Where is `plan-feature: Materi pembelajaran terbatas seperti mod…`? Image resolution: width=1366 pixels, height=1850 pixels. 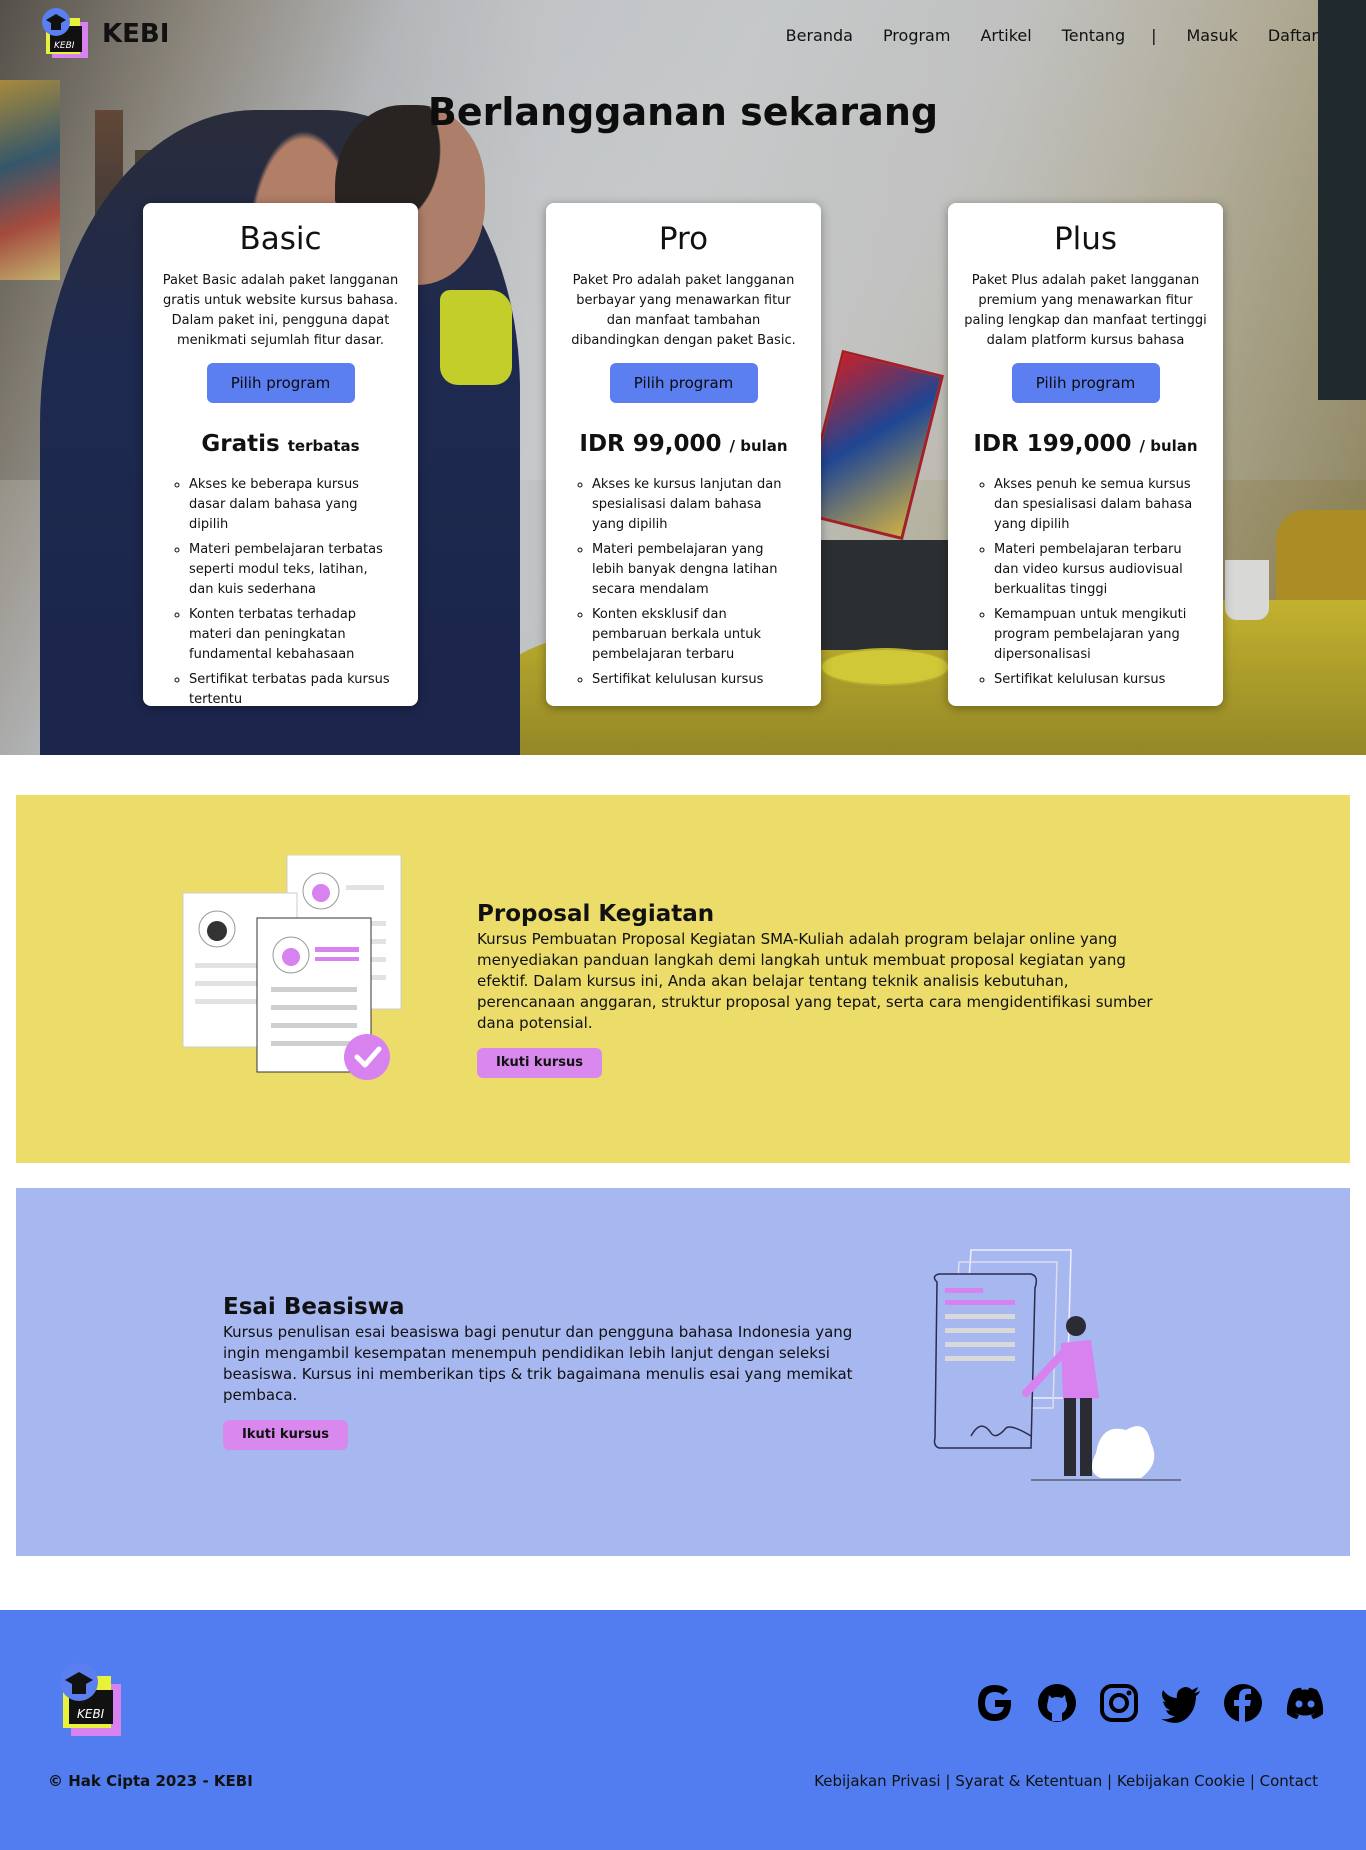 plan-feature: Materi pembelajaran terbatas seperti mod… is located at coordinates (290, 570).